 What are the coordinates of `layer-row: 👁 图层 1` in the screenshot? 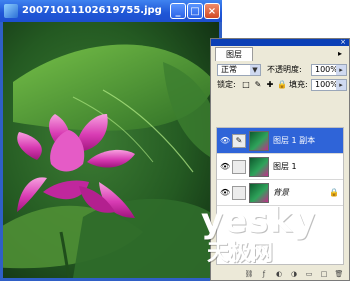 It's located at (280, 167).